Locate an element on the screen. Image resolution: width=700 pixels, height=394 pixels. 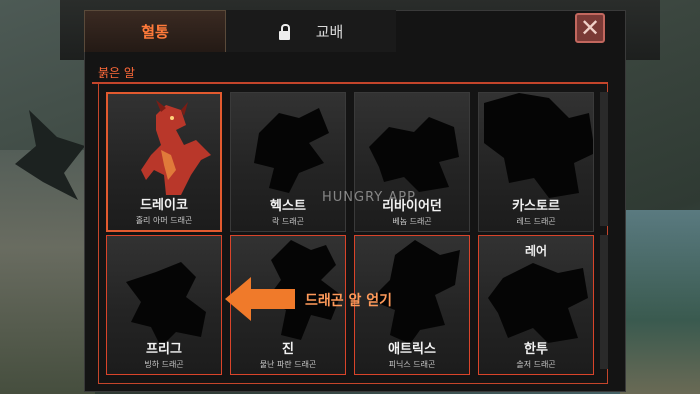
red-dragon-image is located at coordinates (176, 147).